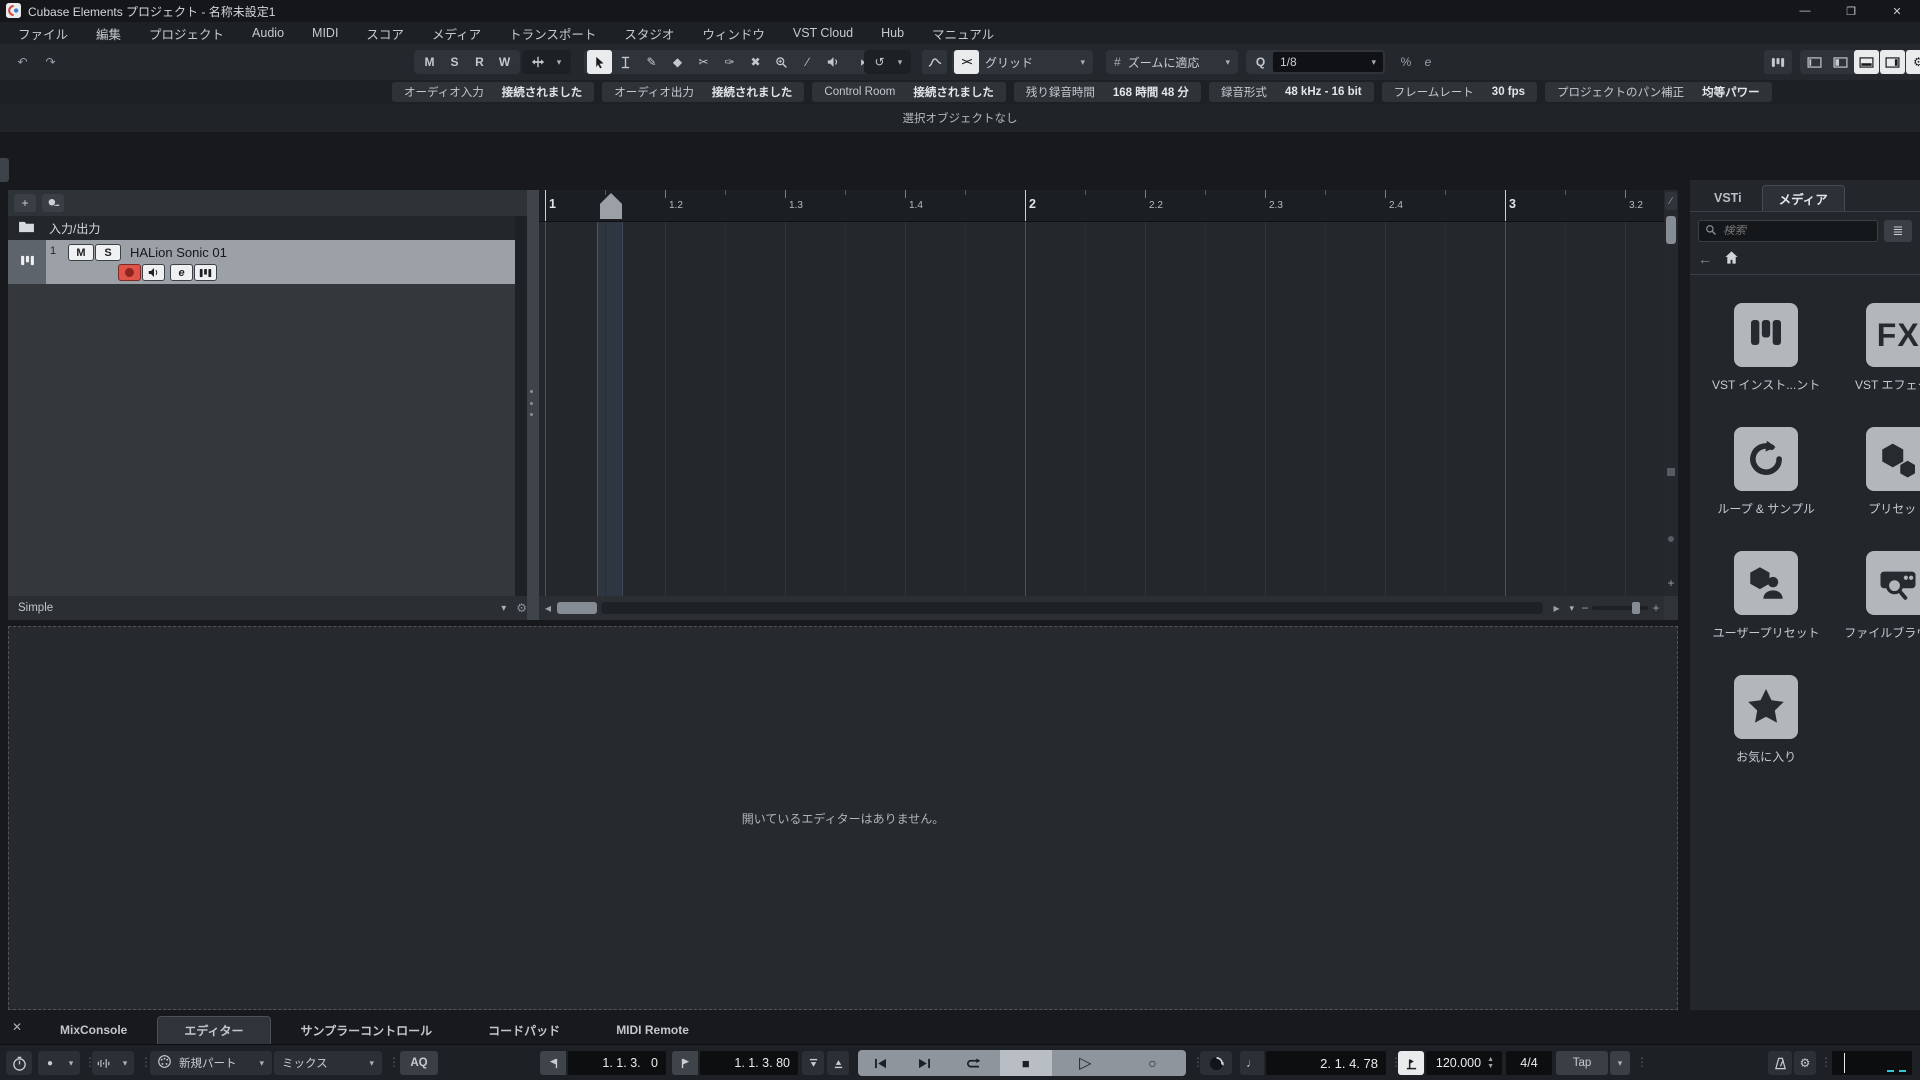  What do you see at coordinates (1788, 231) in the screenshot?
I see `search-input` at bounding box center [1788, 231].